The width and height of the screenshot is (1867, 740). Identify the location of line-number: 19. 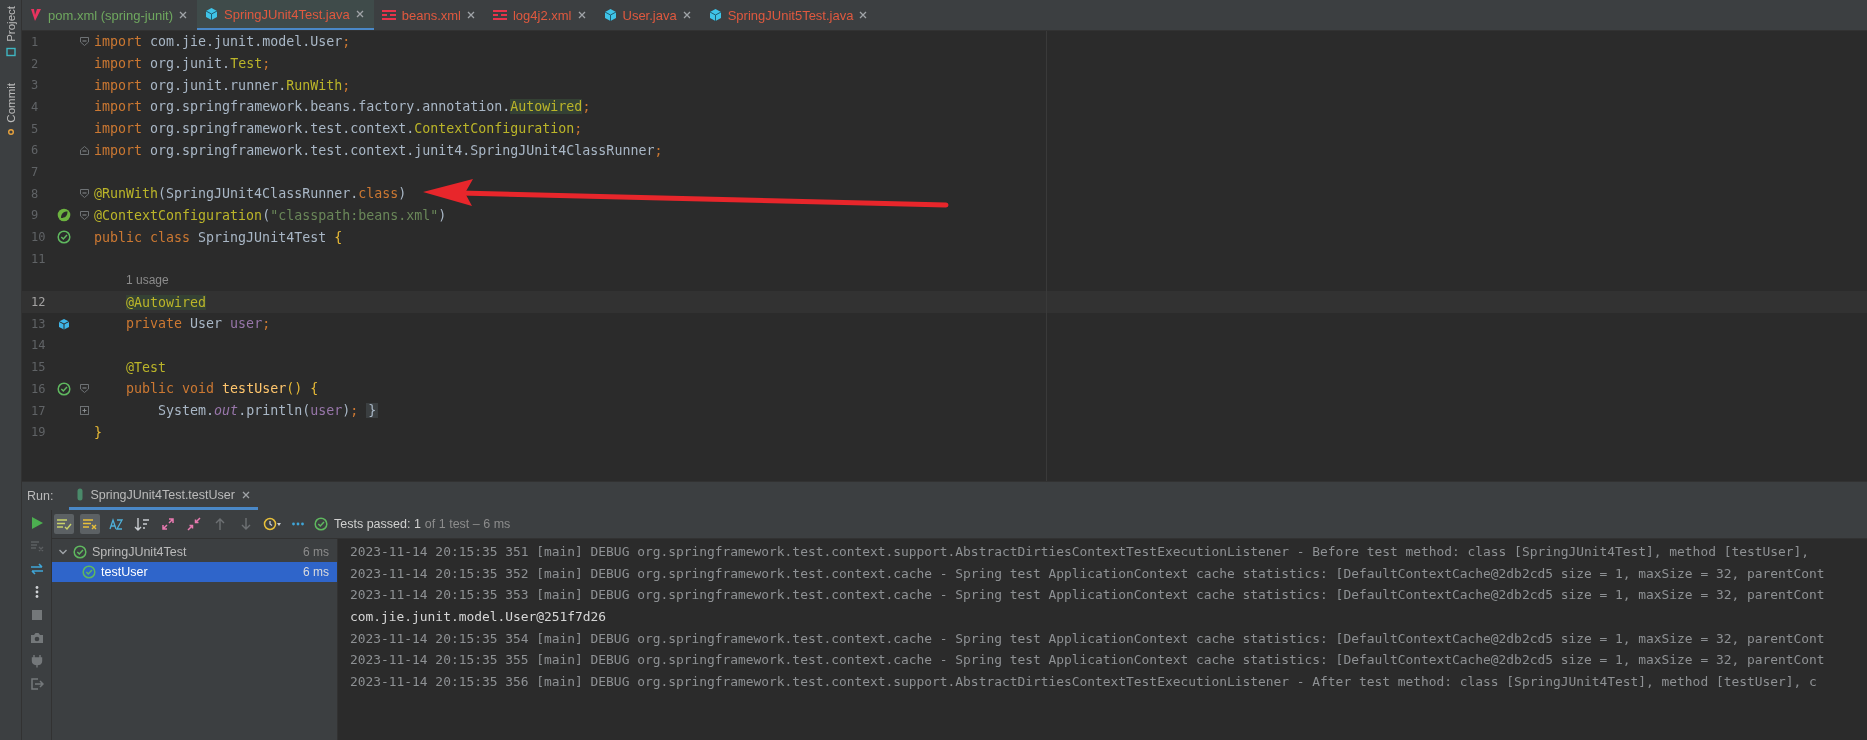
(38, 432).